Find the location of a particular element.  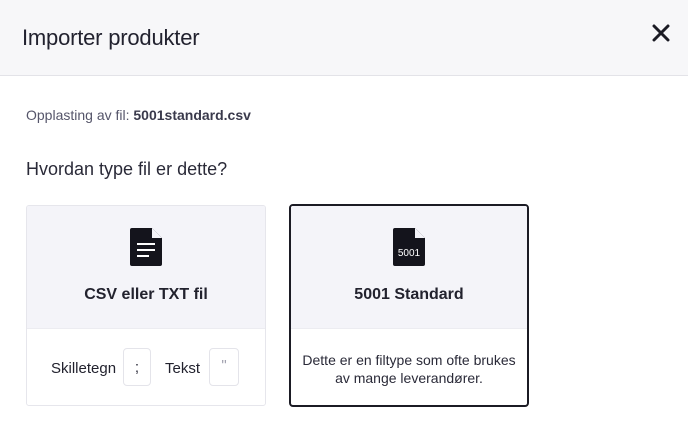

file-5001-icon: 5001 is located at coordinates (409, 247).